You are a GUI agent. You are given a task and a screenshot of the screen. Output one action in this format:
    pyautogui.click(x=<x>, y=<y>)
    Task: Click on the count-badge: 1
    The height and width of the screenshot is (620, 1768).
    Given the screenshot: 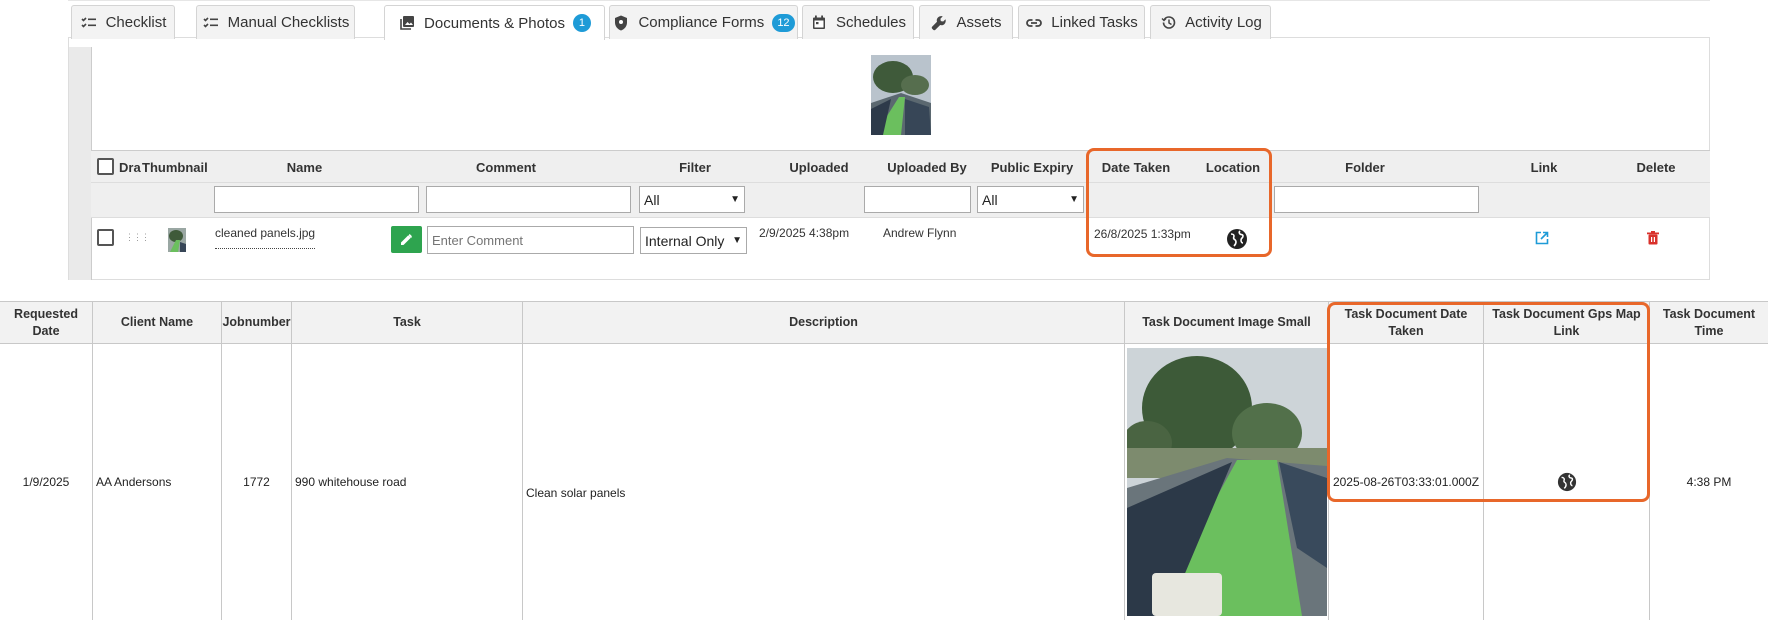 What is the action you would take?
    pyautogui.click(x=581, y=23)
    